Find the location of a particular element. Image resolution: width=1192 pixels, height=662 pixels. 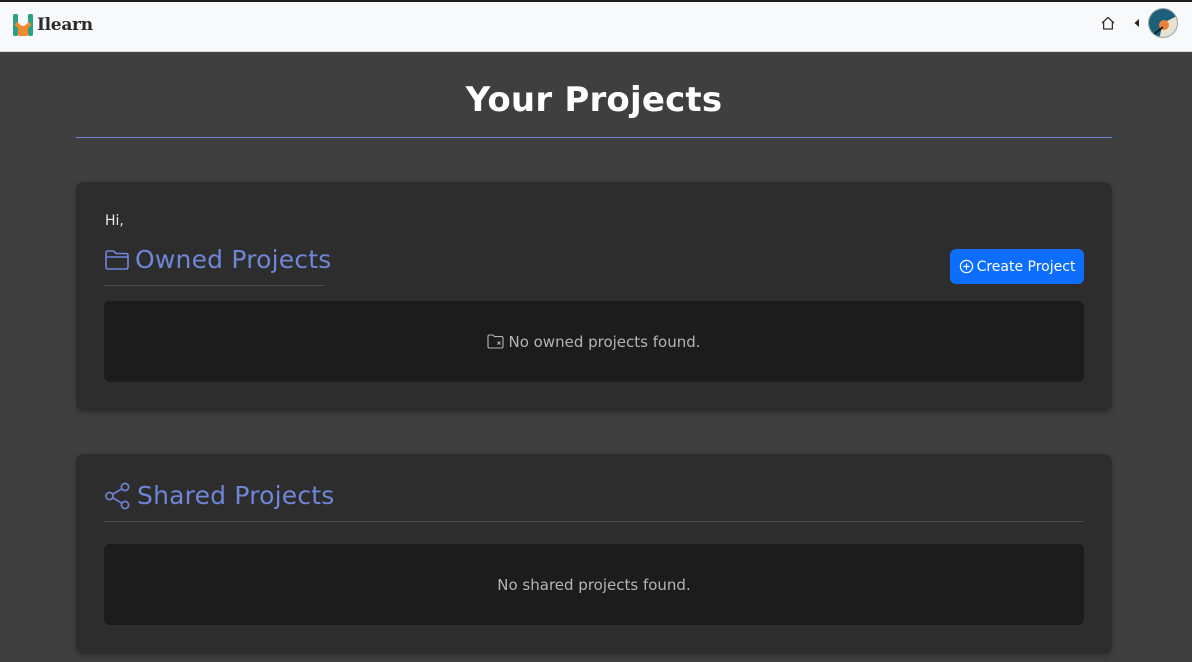

create-project-label: Create Project is located at coordinates (1026, 266).